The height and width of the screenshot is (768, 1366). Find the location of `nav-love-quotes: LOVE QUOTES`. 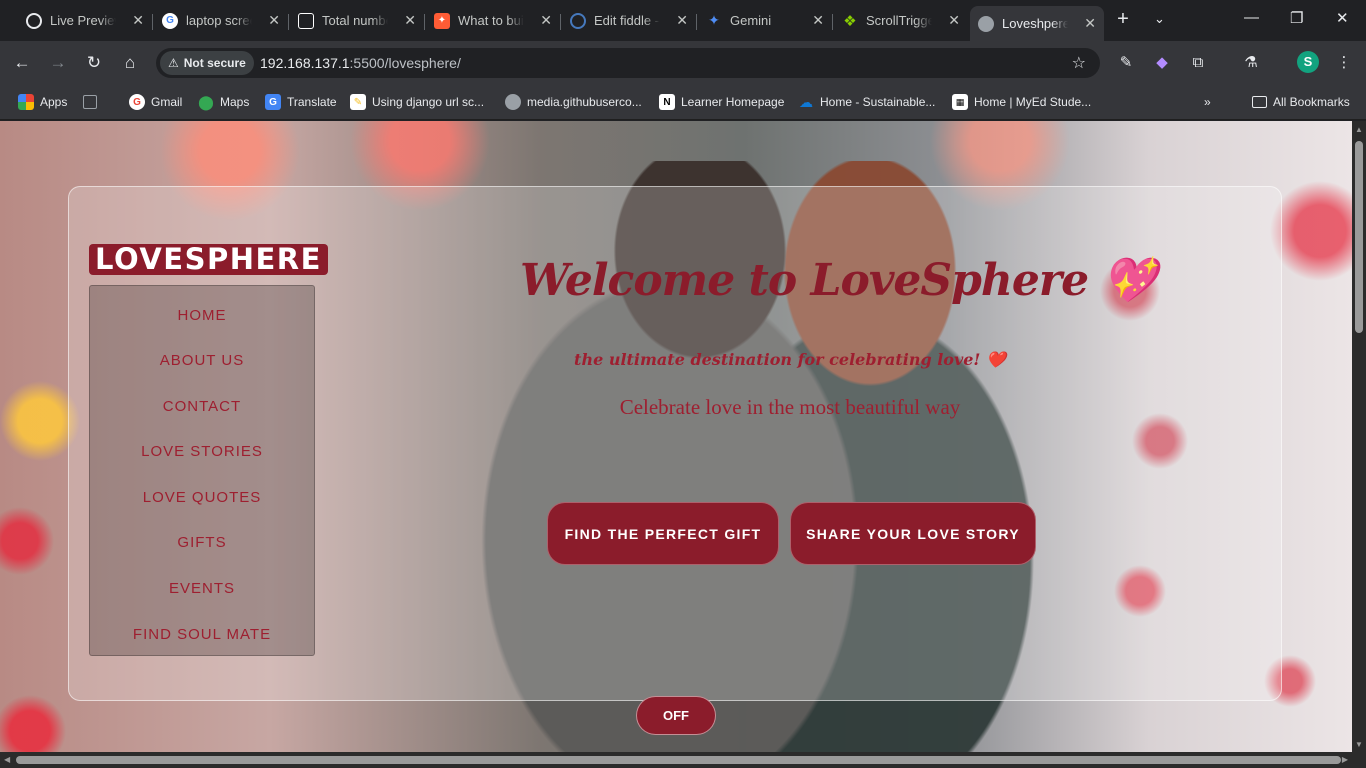

nav-love-quotes: LOVE QUOTES is located at coordinates (202, 497).